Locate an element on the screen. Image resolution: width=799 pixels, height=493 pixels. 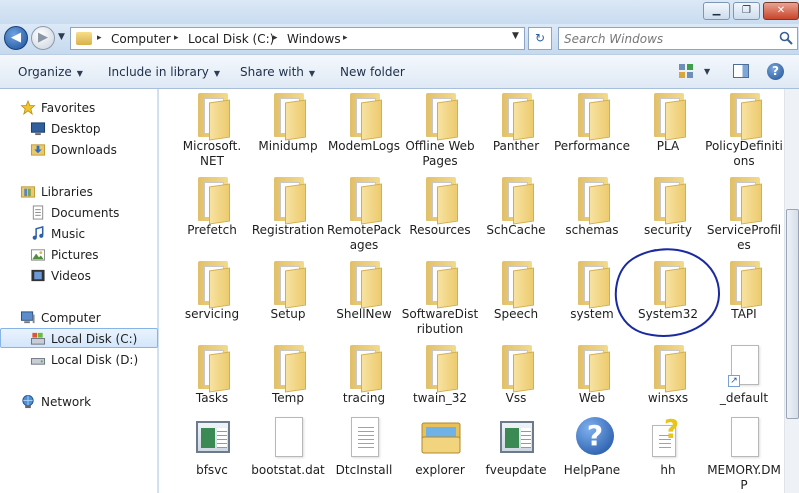
file-item: explorer is located at coordinates (440, 454).